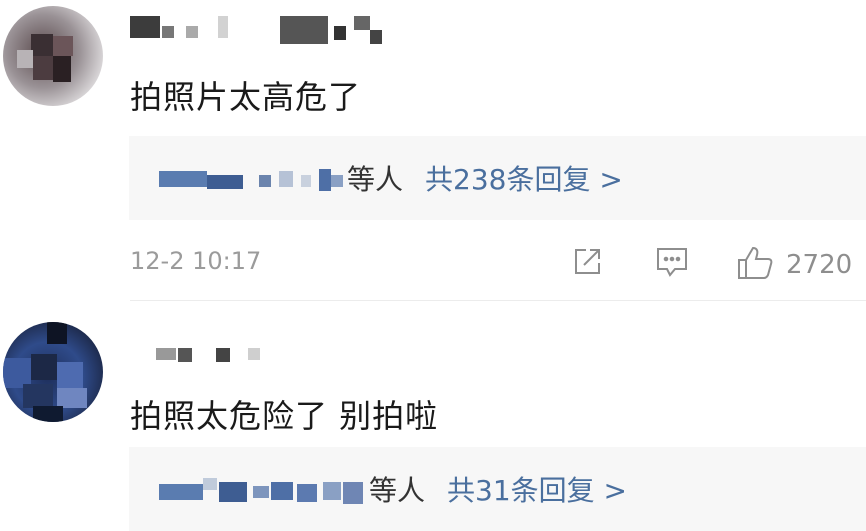 Image resolution: width=866 pixels, height=531 pixels. What do you see at coordinates (196, 261) in the screenshot?
I see `timestamp: 12-2 10:17` at bounding box center [196, 261].